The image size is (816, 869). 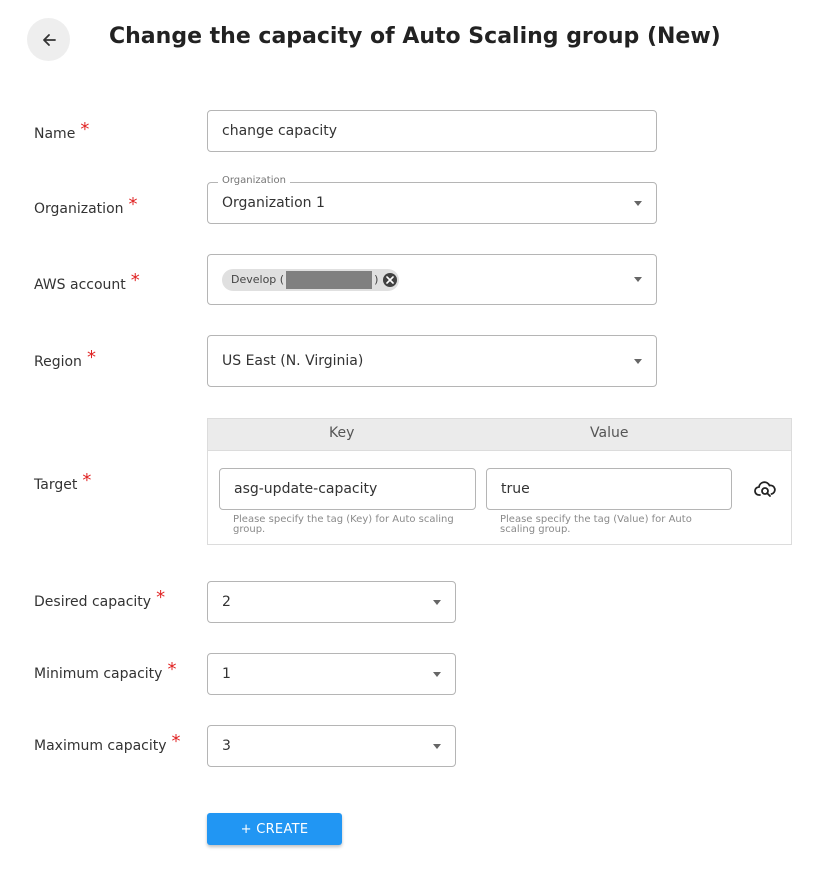 I want to click on organization-select-value: Organization 1, so click(x=273, y=203).